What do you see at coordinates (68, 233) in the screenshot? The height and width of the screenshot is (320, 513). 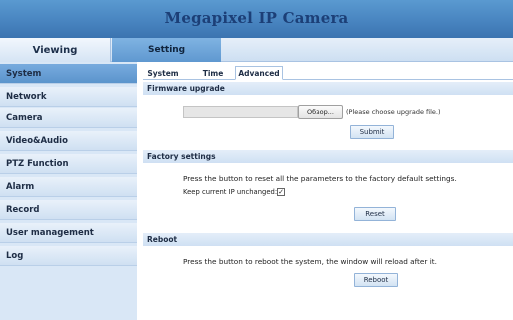 I see `sidebar-item-user-management: User management` at bounding box center [68, 233].